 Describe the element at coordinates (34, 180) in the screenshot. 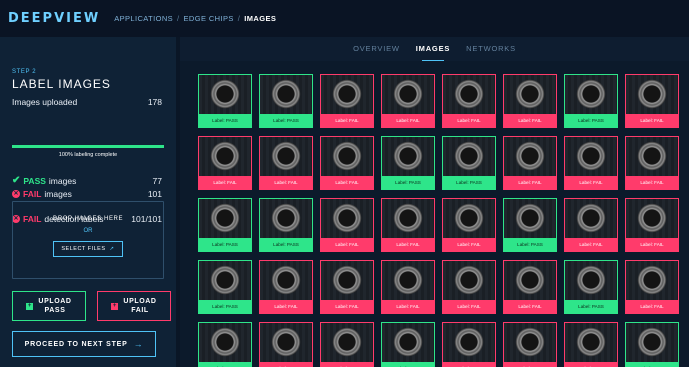

I see `pass-word: PASS` at that location.